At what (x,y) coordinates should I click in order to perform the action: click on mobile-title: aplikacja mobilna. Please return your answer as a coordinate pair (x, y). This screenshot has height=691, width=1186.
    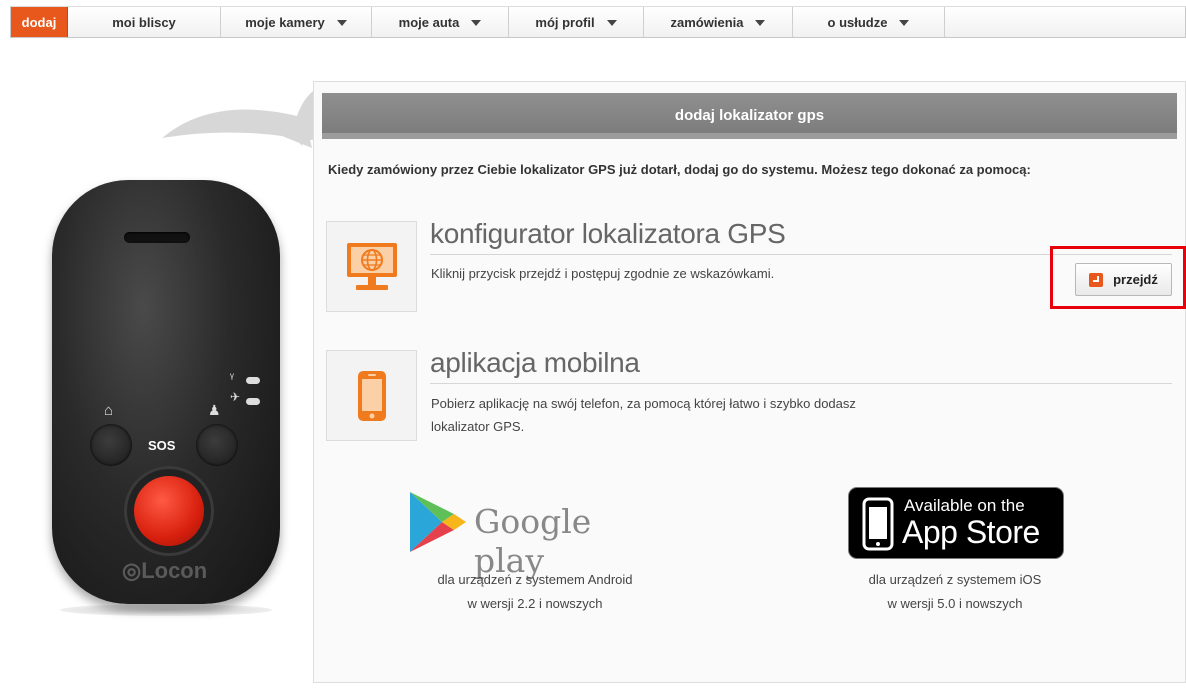
    Looking at the image, I should click on (535, 362).